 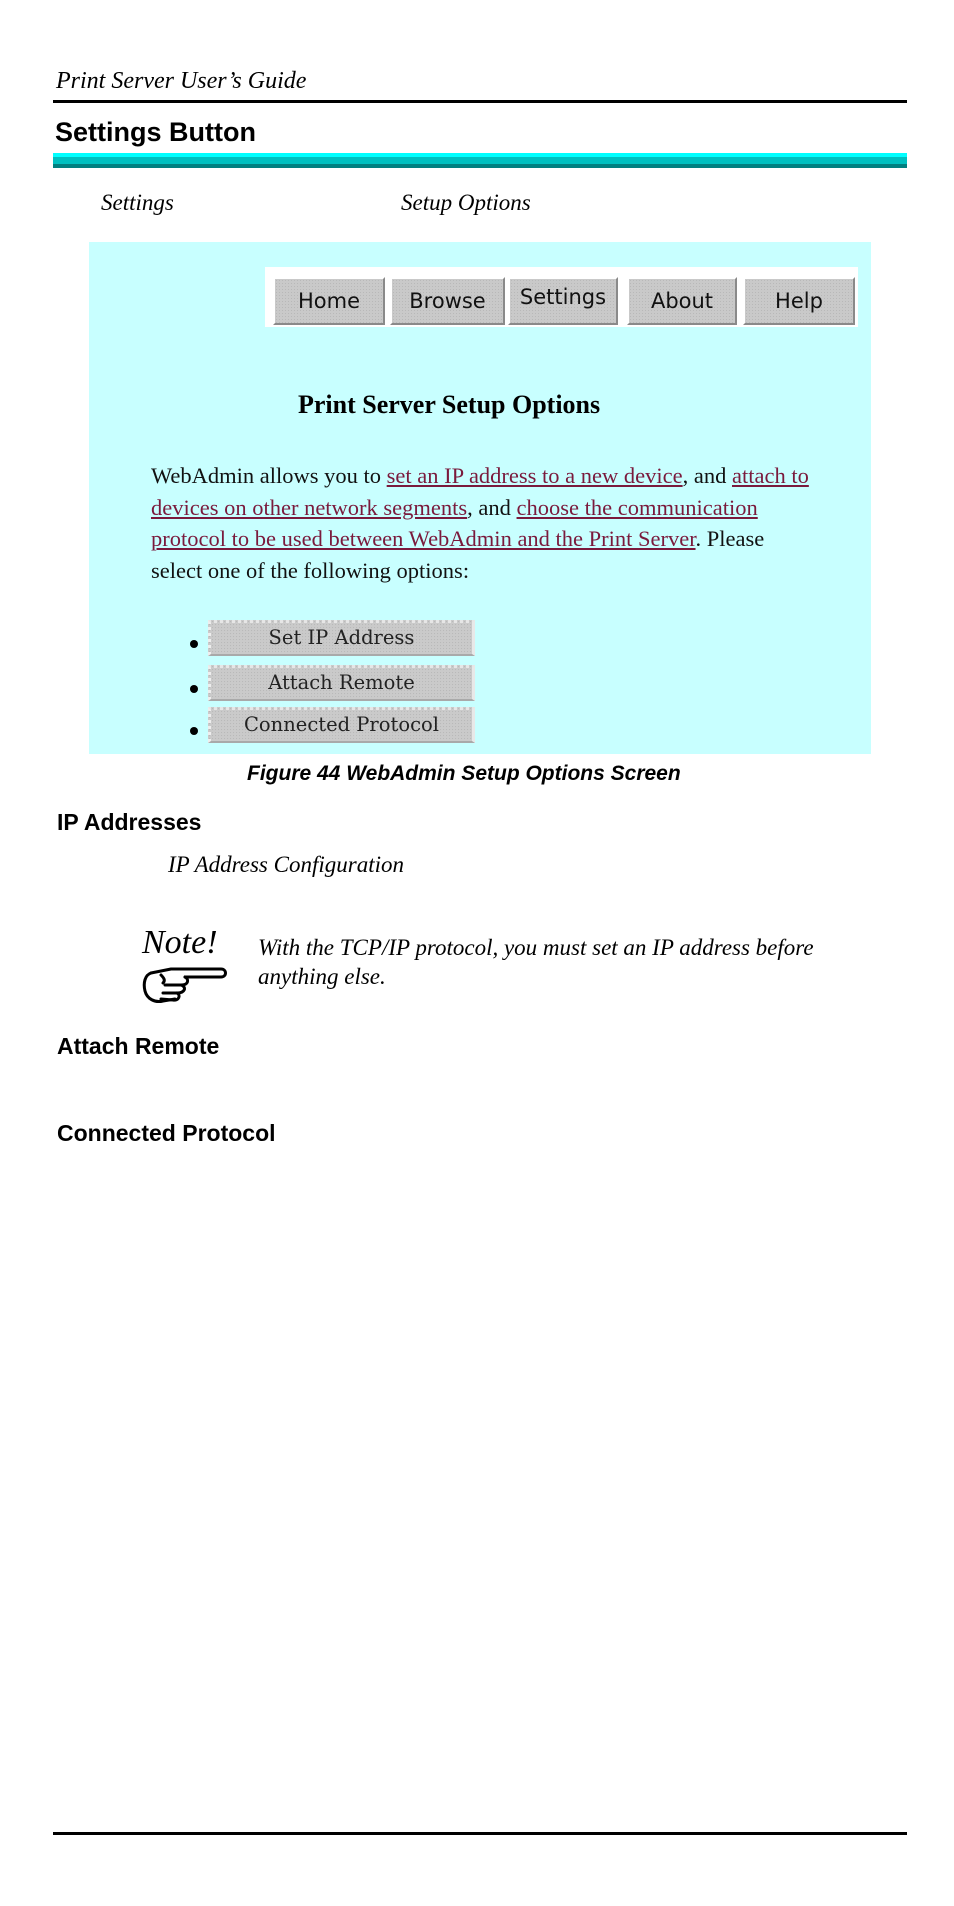 I want to click on option-item: Set IP Address, so click(x=289, y=638).